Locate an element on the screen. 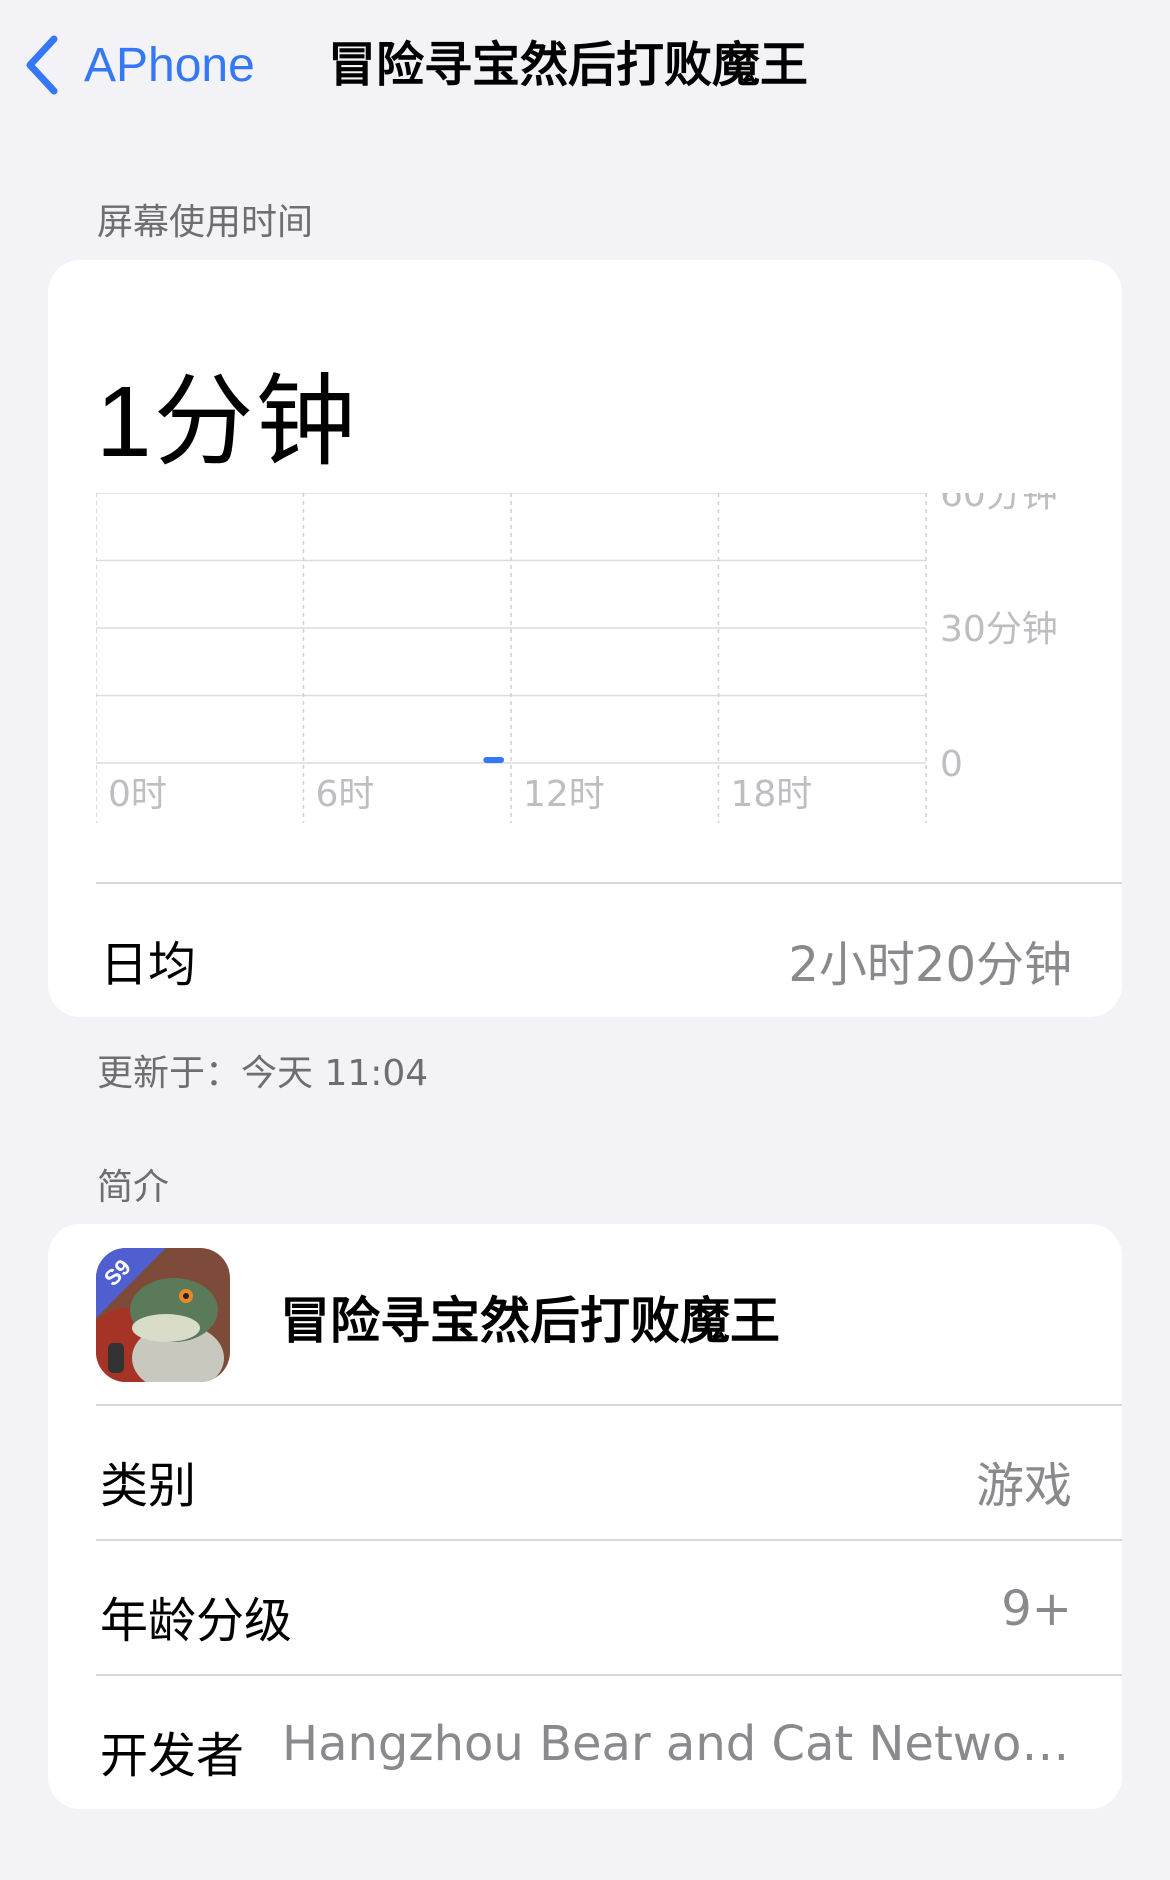  page-title: 冒险寻宝然后打败魔王 is located at coordinates (568, 65).